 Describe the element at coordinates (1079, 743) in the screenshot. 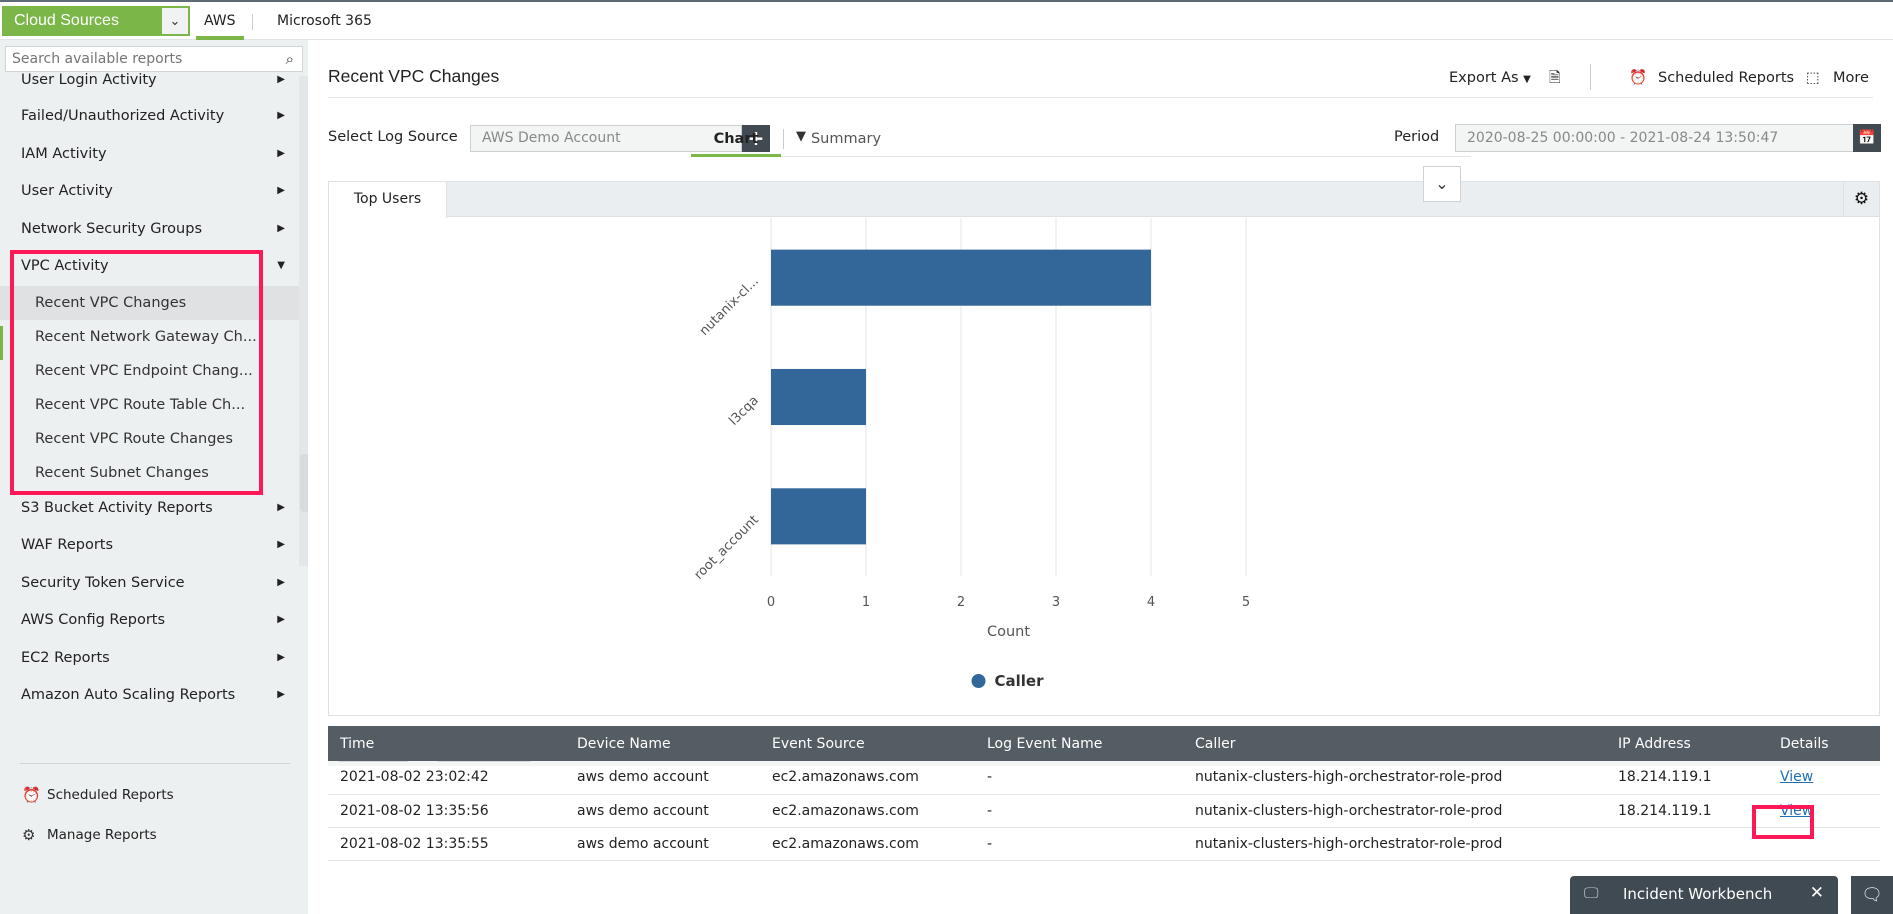

I see `col-log-event-name: Log Event Name` at that location.